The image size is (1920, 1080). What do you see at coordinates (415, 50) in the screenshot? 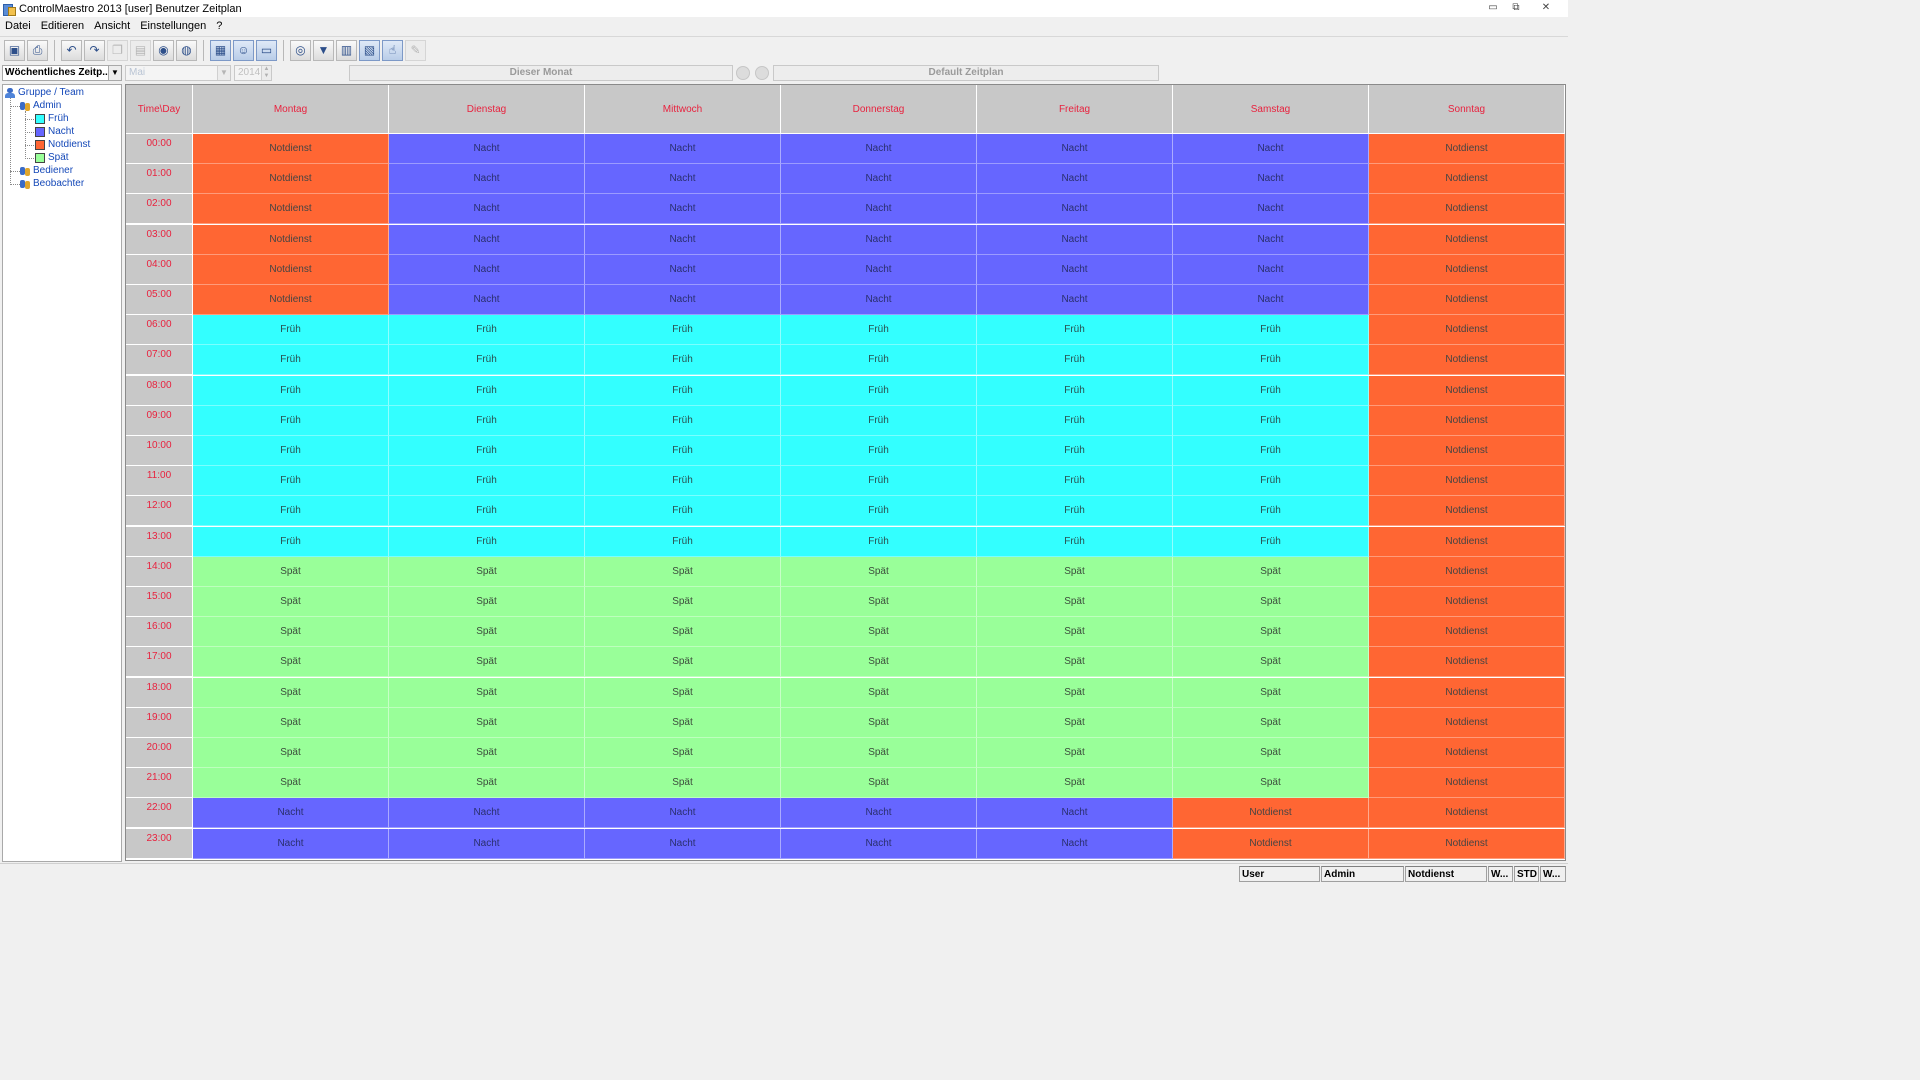
I see `pen-button: ✎` at bounding box center [415, 50].